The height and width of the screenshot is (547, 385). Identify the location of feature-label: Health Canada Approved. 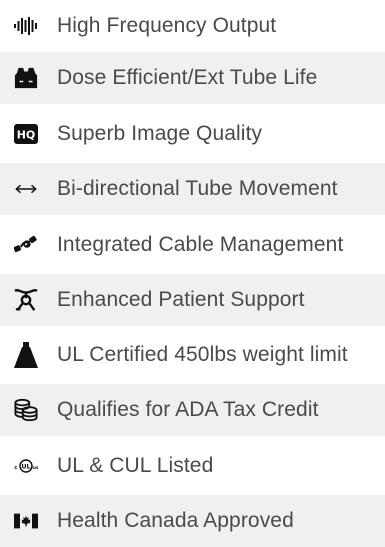
(175, 520).